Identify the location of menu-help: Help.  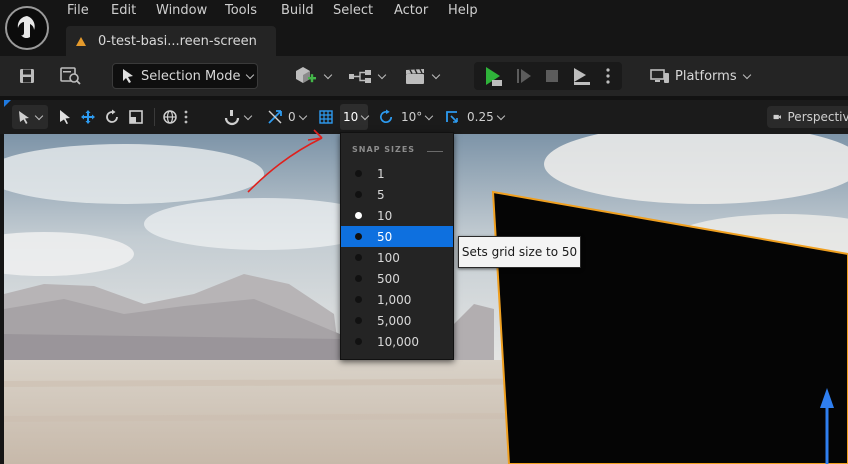
(463, 12).